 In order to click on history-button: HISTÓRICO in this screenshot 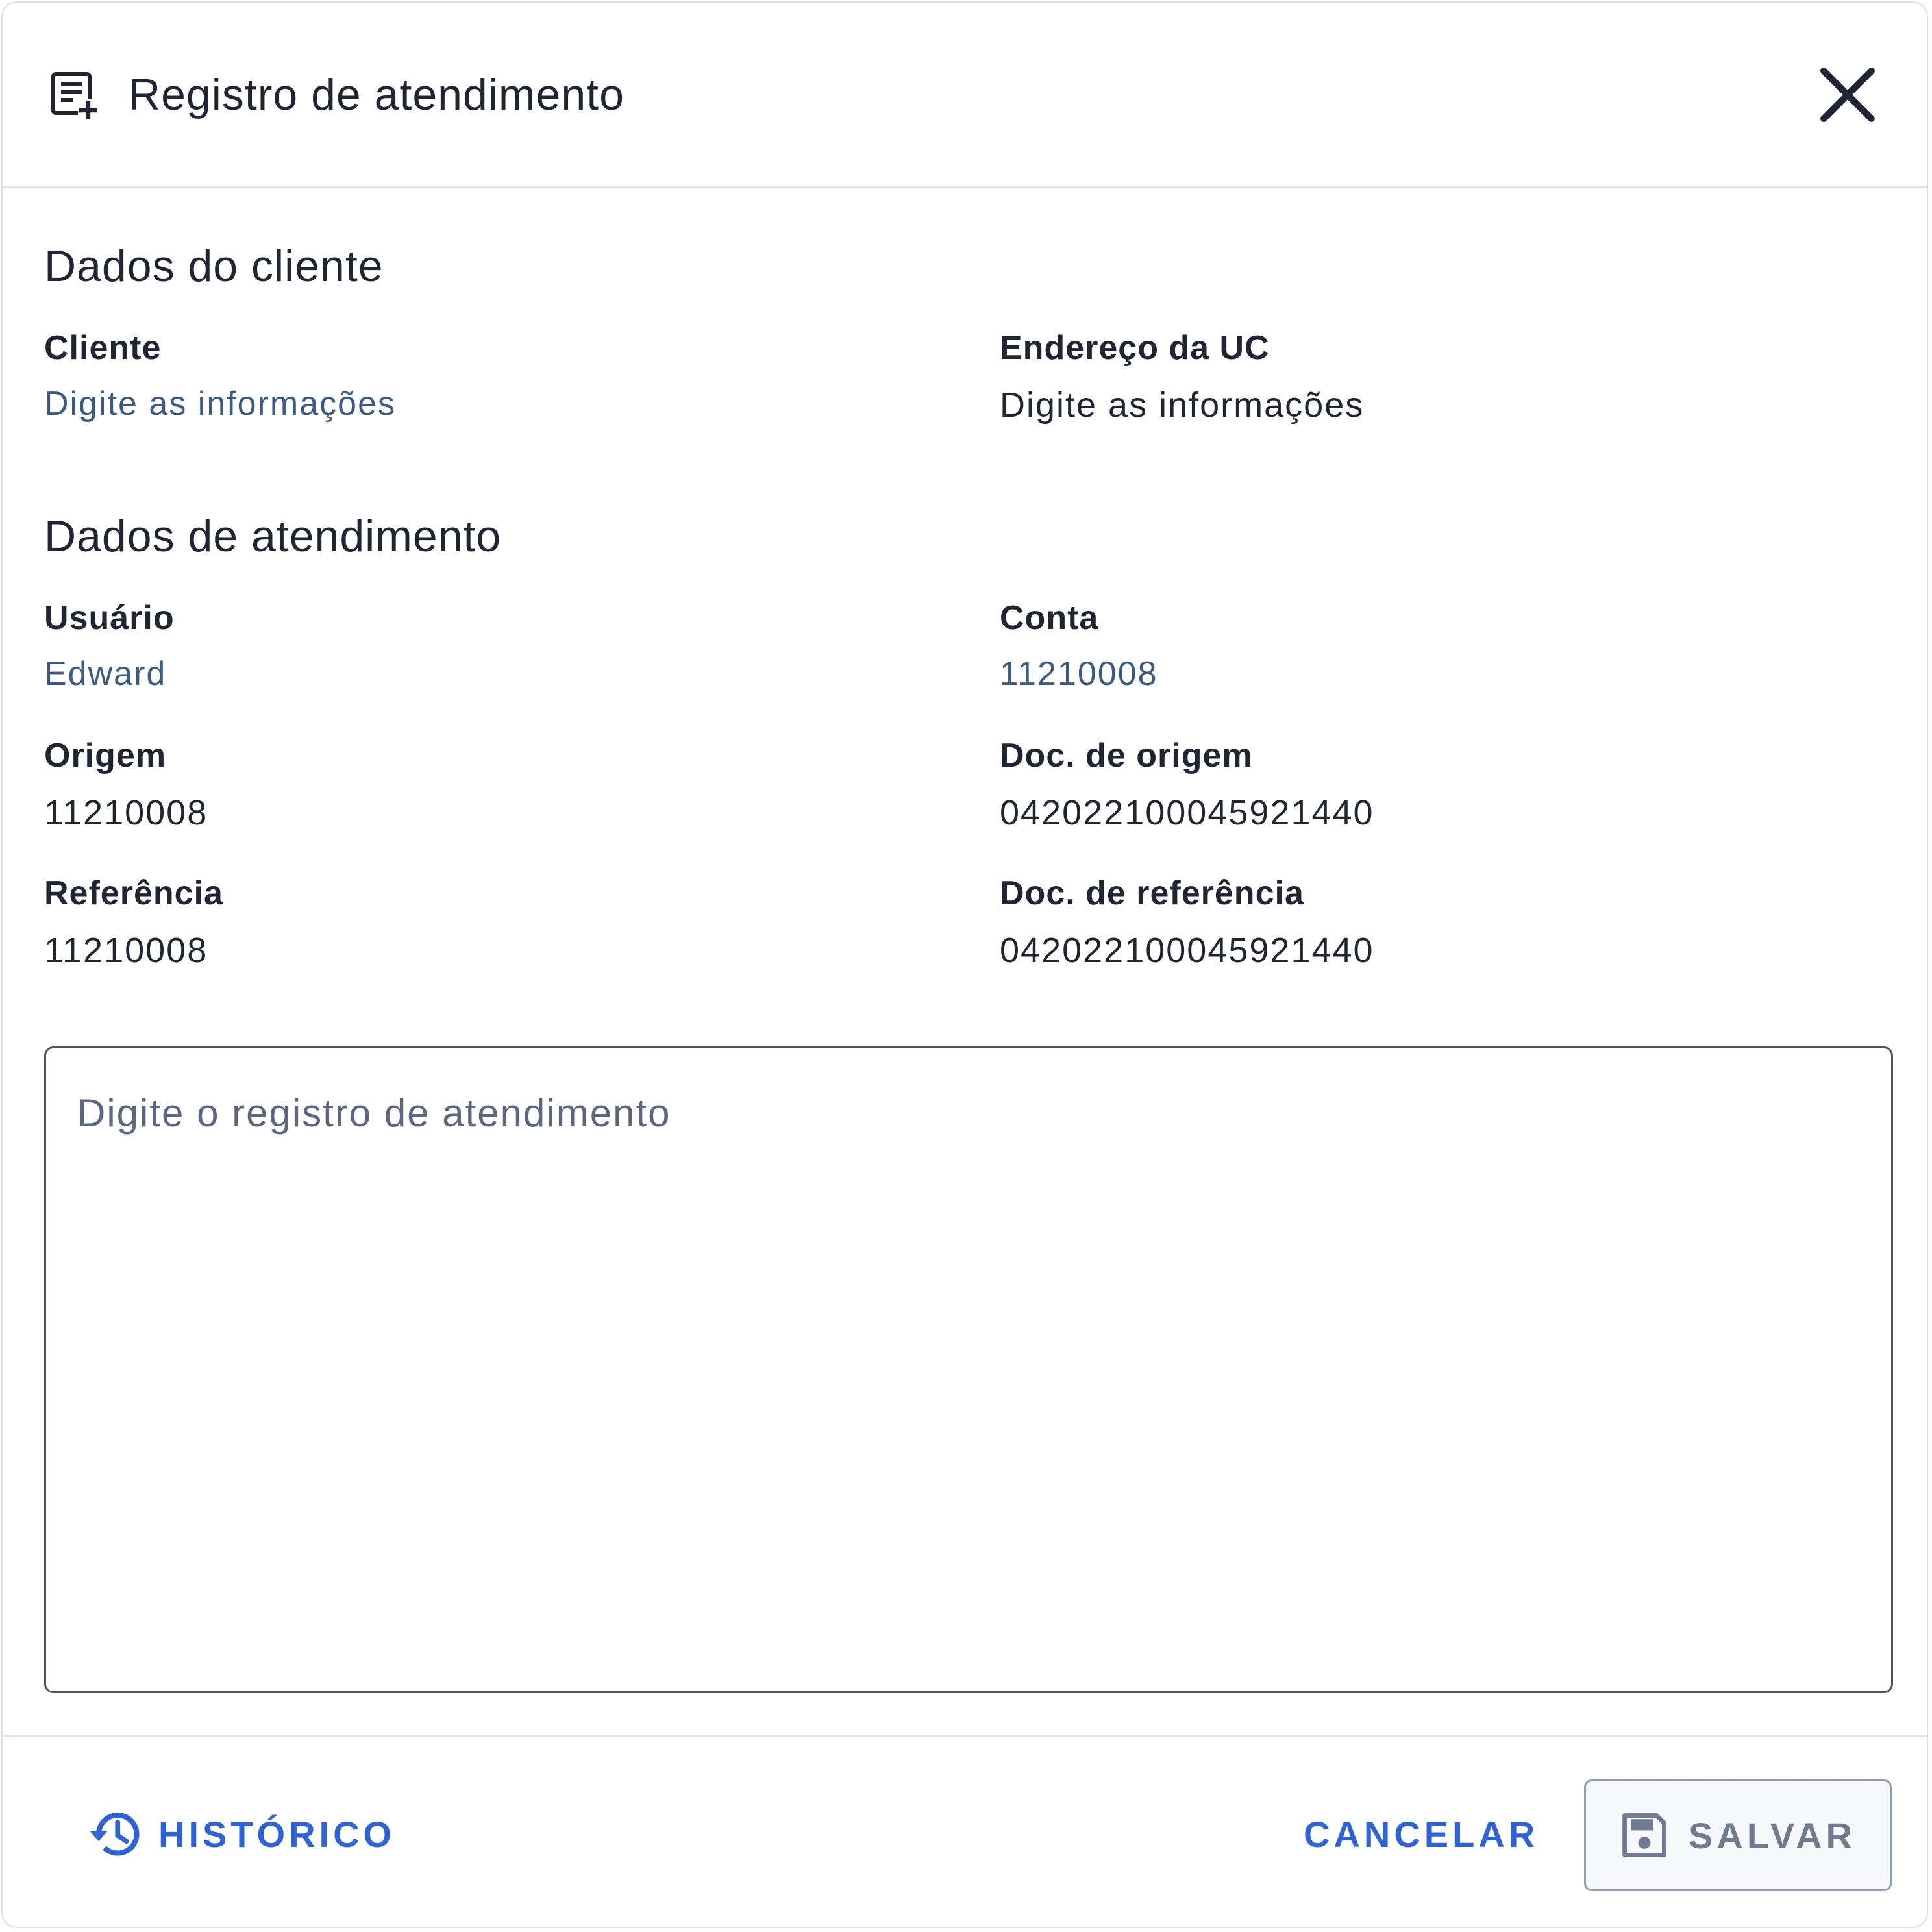, I will do `click(241, 1834)`.